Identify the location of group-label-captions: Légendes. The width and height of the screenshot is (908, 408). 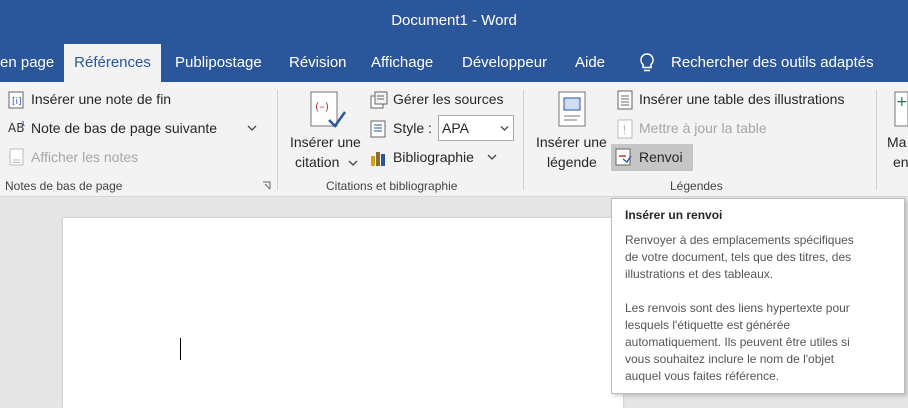
(696, 186).